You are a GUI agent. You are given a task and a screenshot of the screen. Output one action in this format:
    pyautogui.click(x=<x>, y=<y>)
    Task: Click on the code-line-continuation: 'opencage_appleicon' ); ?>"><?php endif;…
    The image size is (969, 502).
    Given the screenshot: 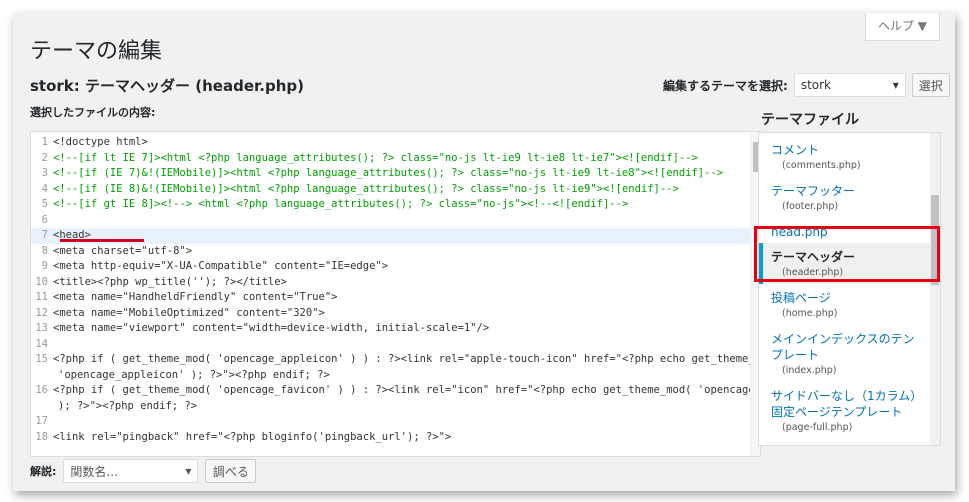 What is the action you would take?
    pyautogui.click(x=194, y=374)
    